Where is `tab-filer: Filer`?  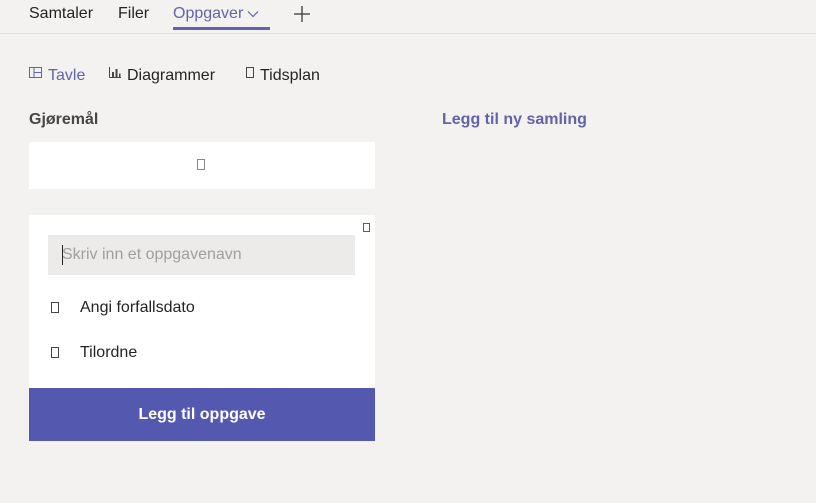 tab-filer: Filer is located at coordinates (133, 14).